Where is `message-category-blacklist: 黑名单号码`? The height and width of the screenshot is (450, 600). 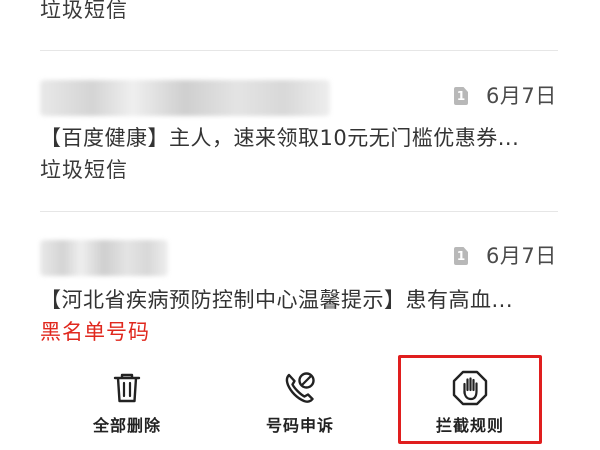
message-category-blacklist: 黑名单号码 is located at coordinates (95, 332).